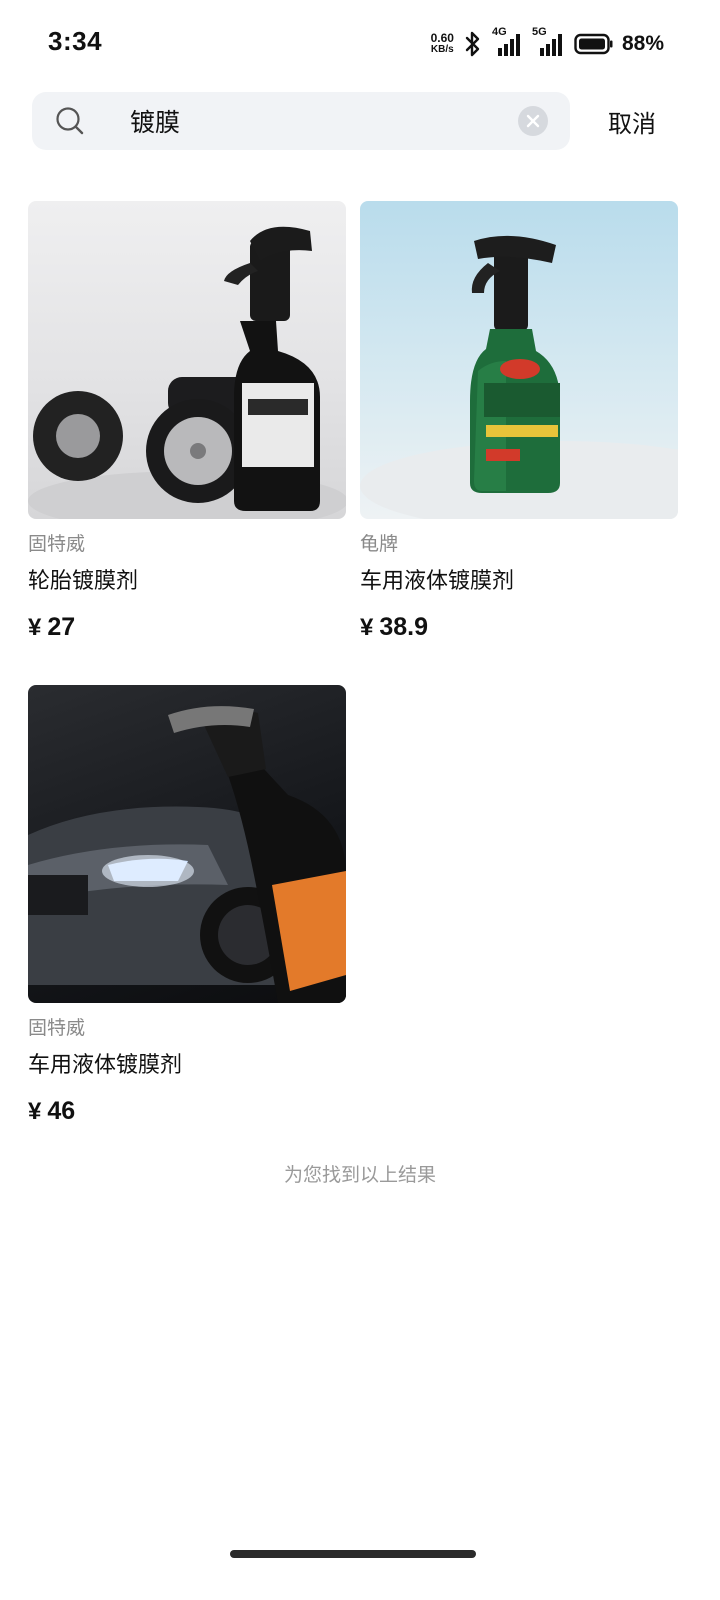 This screenshot has width=720, height=1600. I want to click on signal-5g-icon: 5G, so click(549, 42).